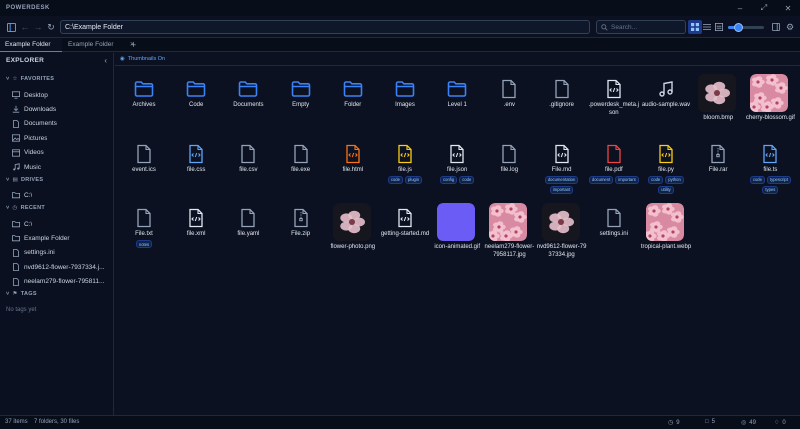 The image size is (800, 429). What do you see at coordinates (61, 224) in the screenshot?
I see `sidebar-item-recent-0: C:\` at bounding box center [61, 224].